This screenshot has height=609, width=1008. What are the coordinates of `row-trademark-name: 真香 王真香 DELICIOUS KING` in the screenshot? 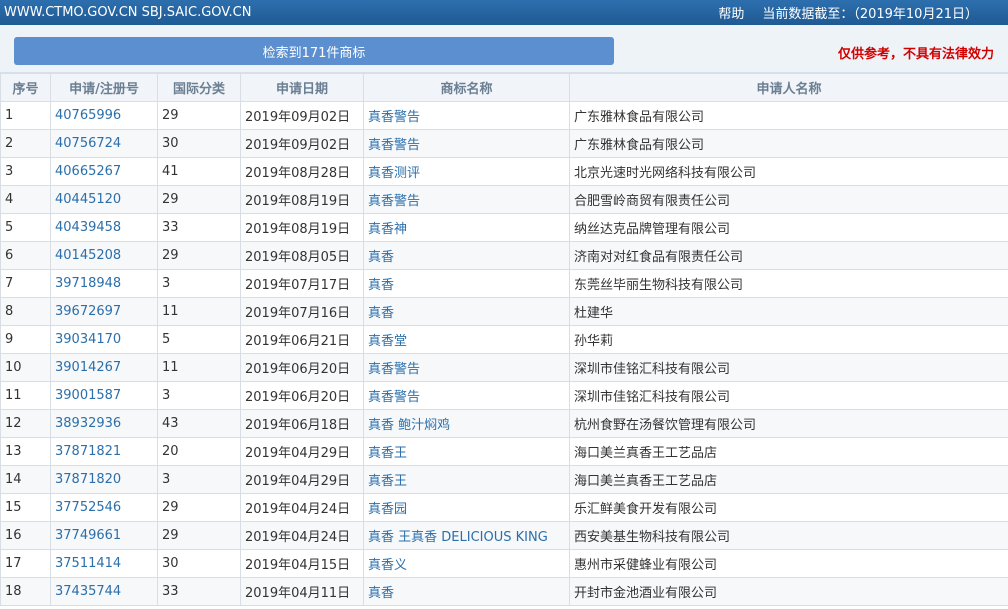 It's located at (458, 537).